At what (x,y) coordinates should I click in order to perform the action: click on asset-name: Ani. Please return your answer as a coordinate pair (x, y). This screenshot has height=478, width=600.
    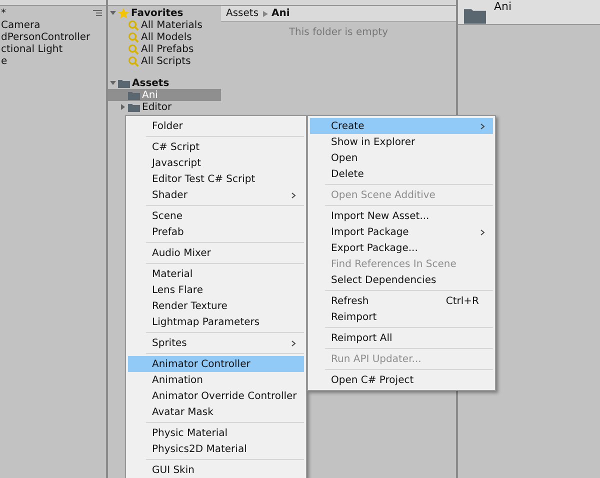
    Looking at the image, I should click on (503, 6).